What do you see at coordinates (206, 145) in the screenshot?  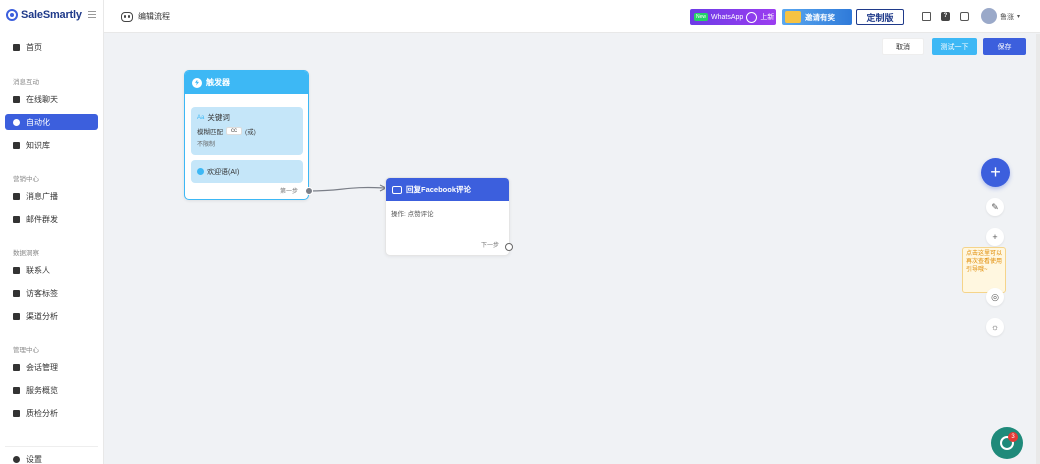 I see `limit-note: 不限制` at bounding box center [206, 145].